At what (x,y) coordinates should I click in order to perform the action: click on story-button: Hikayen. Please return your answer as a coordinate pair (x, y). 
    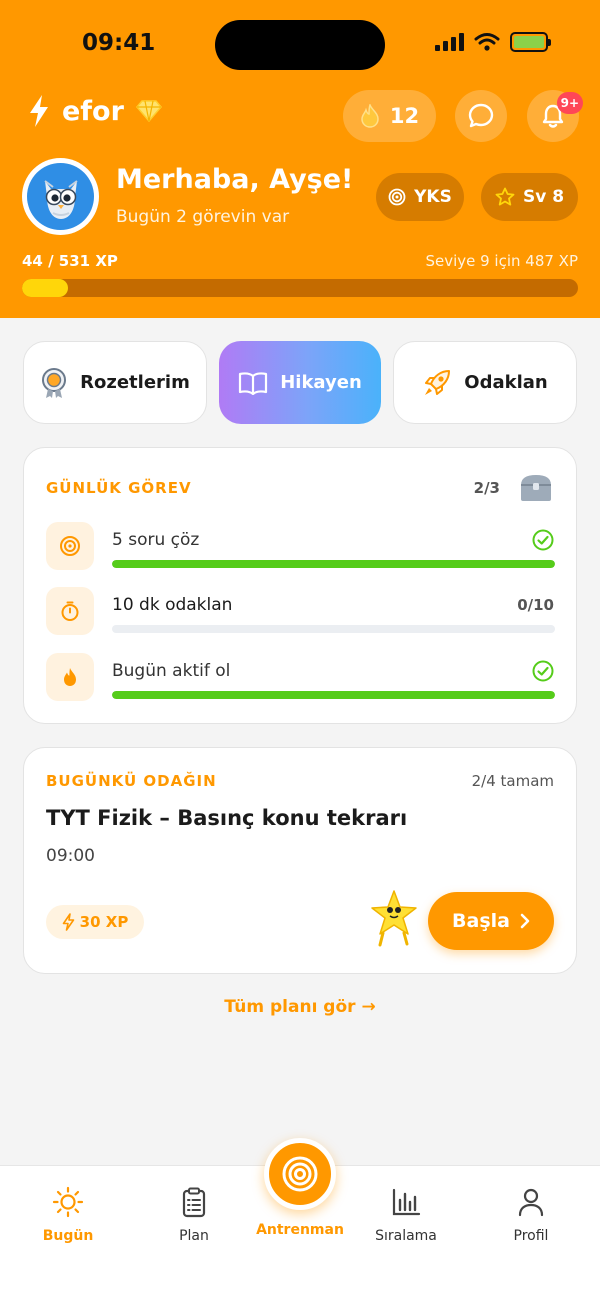
    Looking at the image, I should click on (300, 382).